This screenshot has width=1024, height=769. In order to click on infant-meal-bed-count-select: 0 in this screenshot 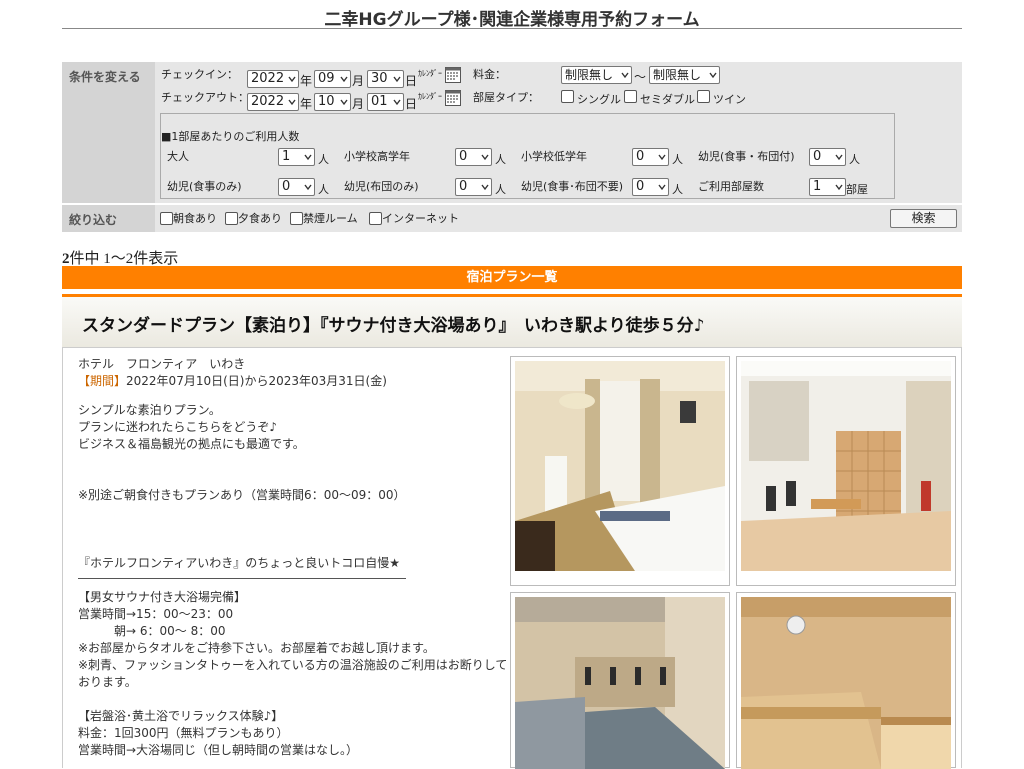, I will do `click(827, 157)`.